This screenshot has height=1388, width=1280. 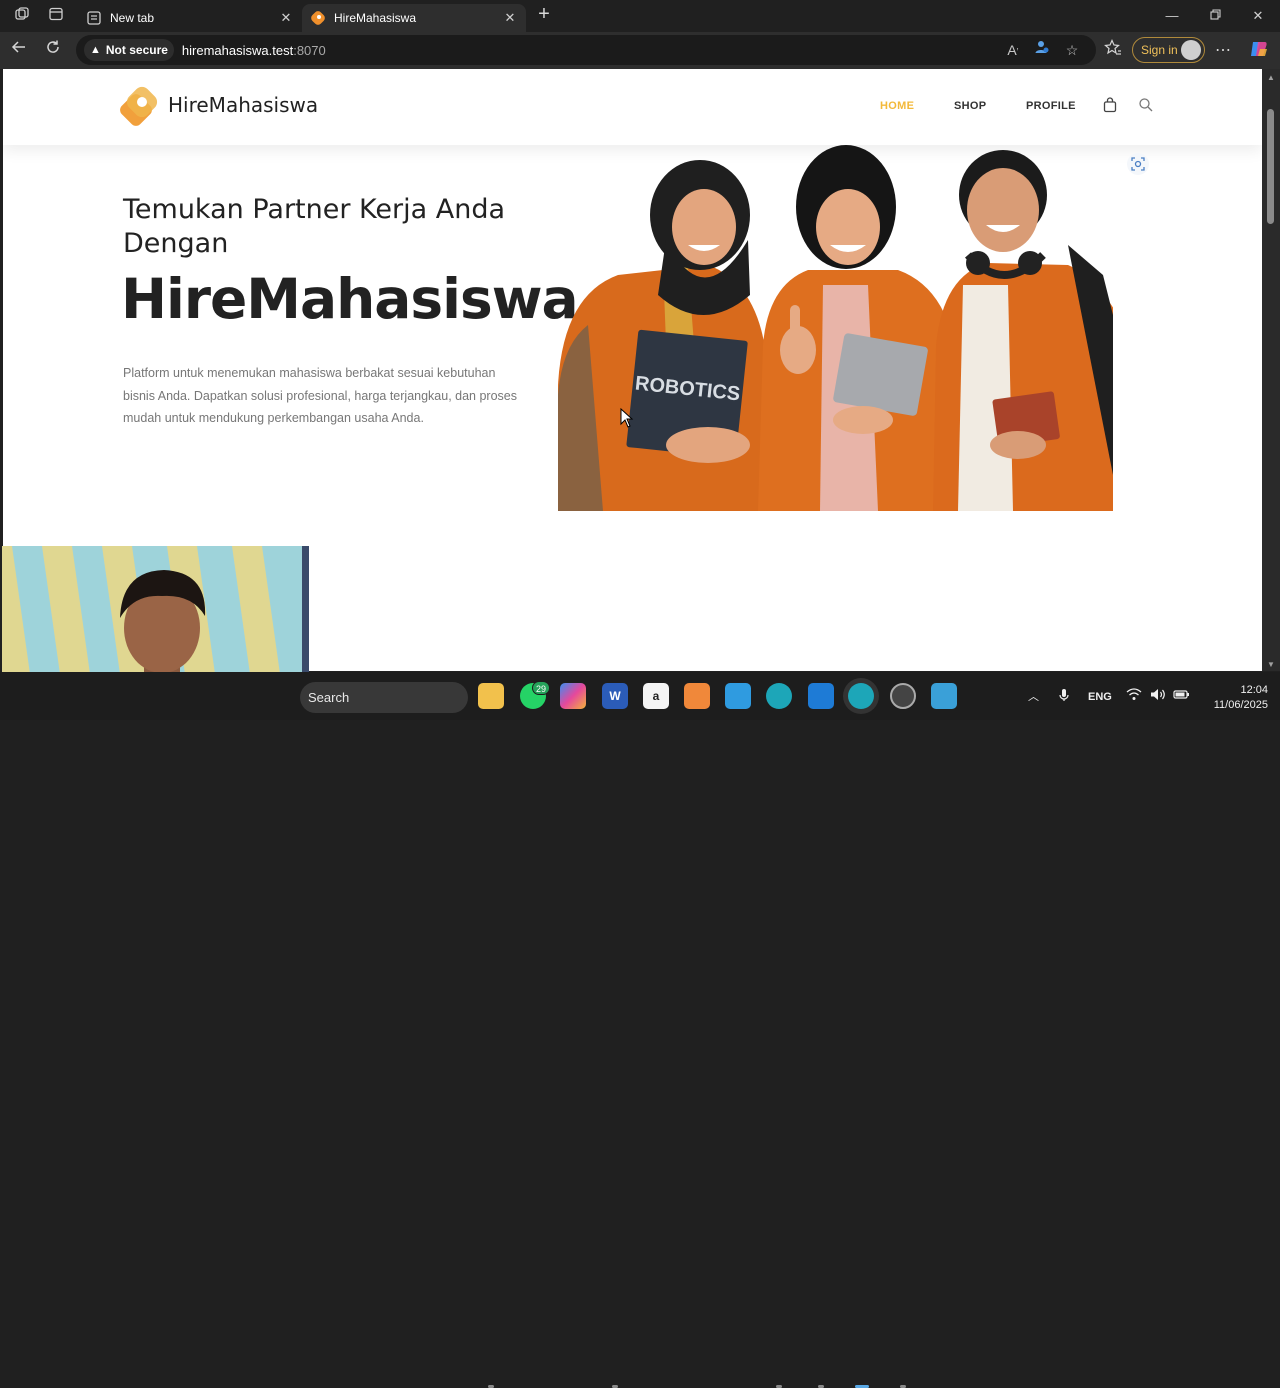 I want to click on copilot-icon, so click(x=1259, y=51).